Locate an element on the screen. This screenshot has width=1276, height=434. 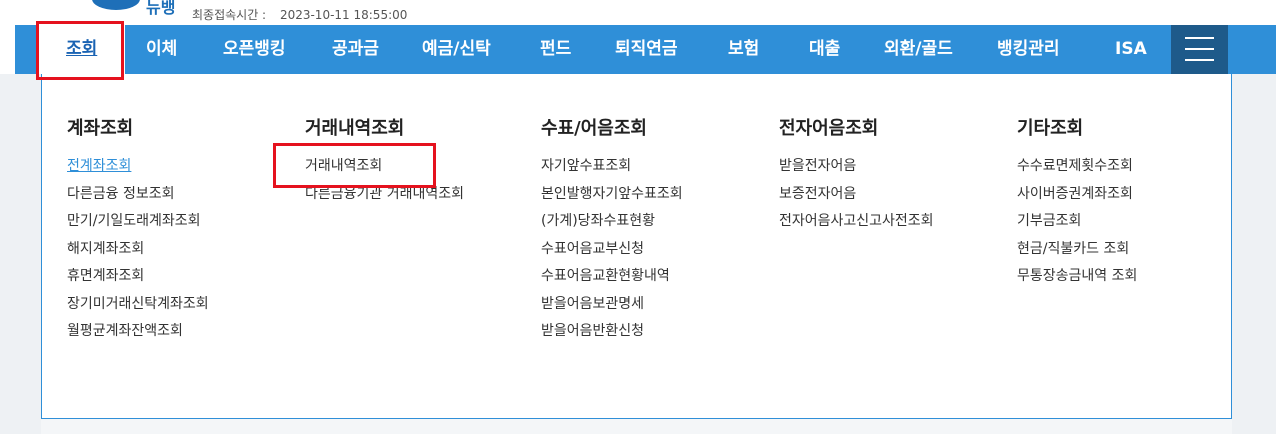
menu-column-transactions: 거래내역조회 거래내역조회 다른금융기관 거래내역조회 is located at coordinates (384, 162).